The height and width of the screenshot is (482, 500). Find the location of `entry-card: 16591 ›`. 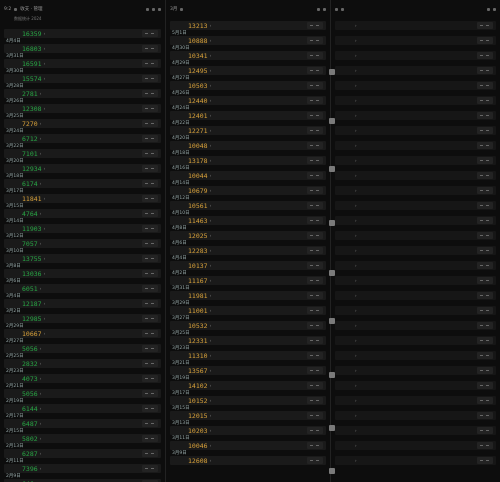

entry-card: 16591 › is located at coordinates (82, 63).